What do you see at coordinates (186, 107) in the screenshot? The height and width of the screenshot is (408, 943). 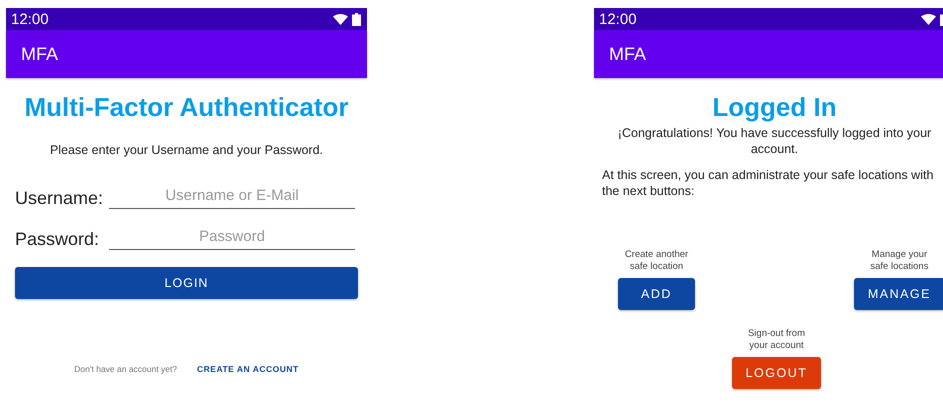 I see `heading: Multi-Factor Authenticator` at bounding box center [186, 107].